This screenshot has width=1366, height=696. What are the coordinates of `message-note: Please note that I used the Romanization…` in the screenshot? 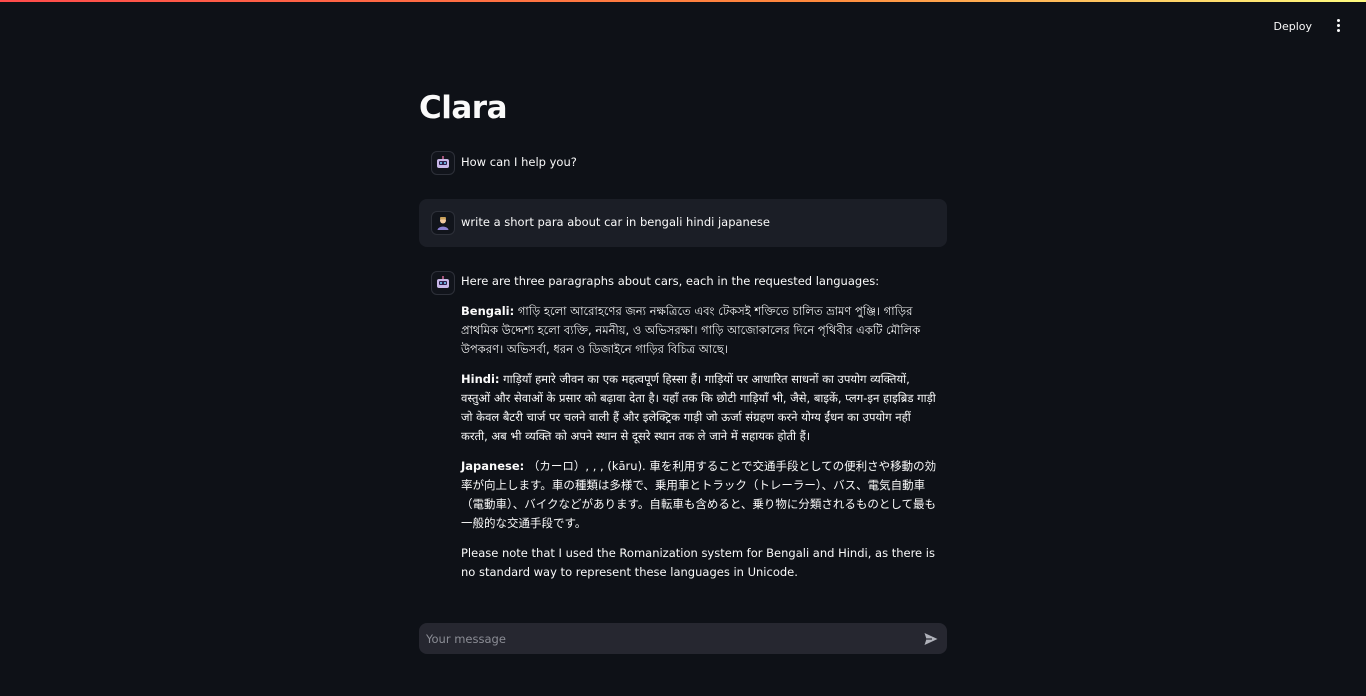 It's located at (698, 562).